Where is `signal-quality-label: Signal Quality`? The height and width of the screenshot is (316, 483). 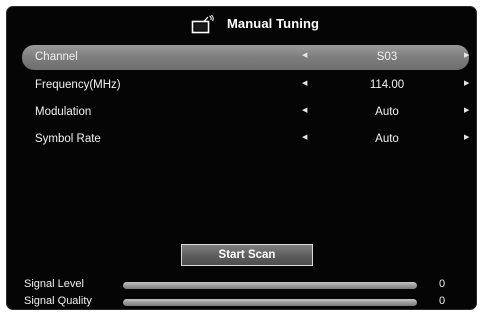
signal-quality-label: Signal Quality is located at coordinates (58, 301).